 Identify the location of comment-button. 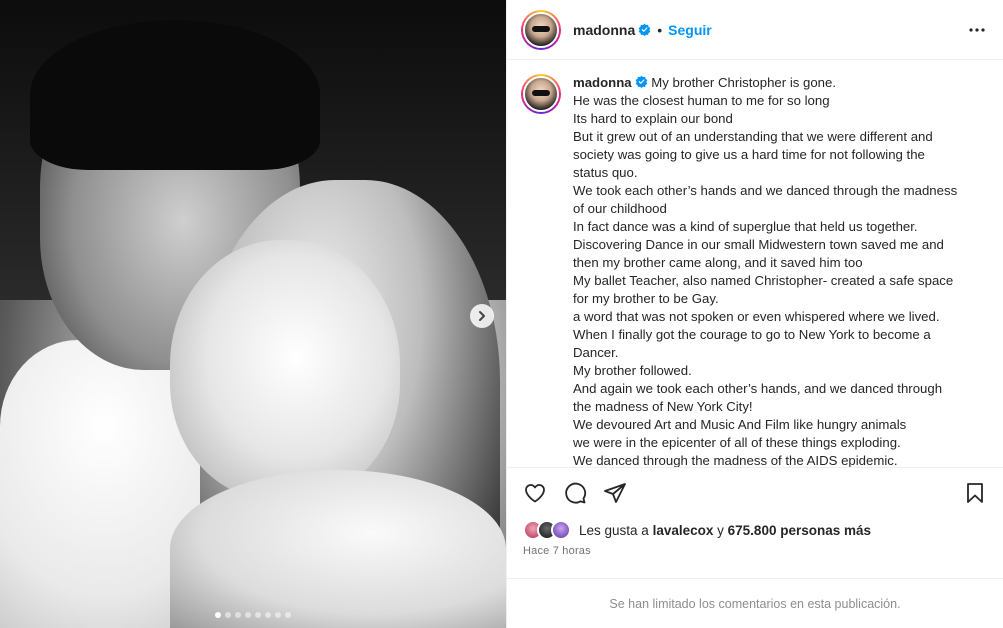
(575, 493).